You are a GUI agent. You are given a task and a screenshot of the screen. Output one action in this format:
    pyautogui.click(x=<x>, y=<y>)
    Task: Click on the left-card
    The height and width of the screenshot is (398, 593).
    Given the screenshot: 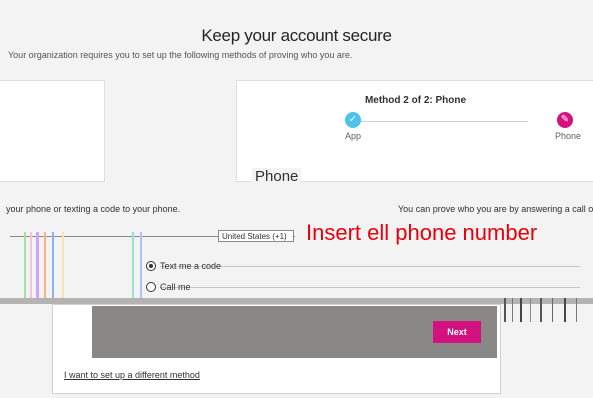 What is the action you would take?
    pyautogui.click(x=52, y=131)
    